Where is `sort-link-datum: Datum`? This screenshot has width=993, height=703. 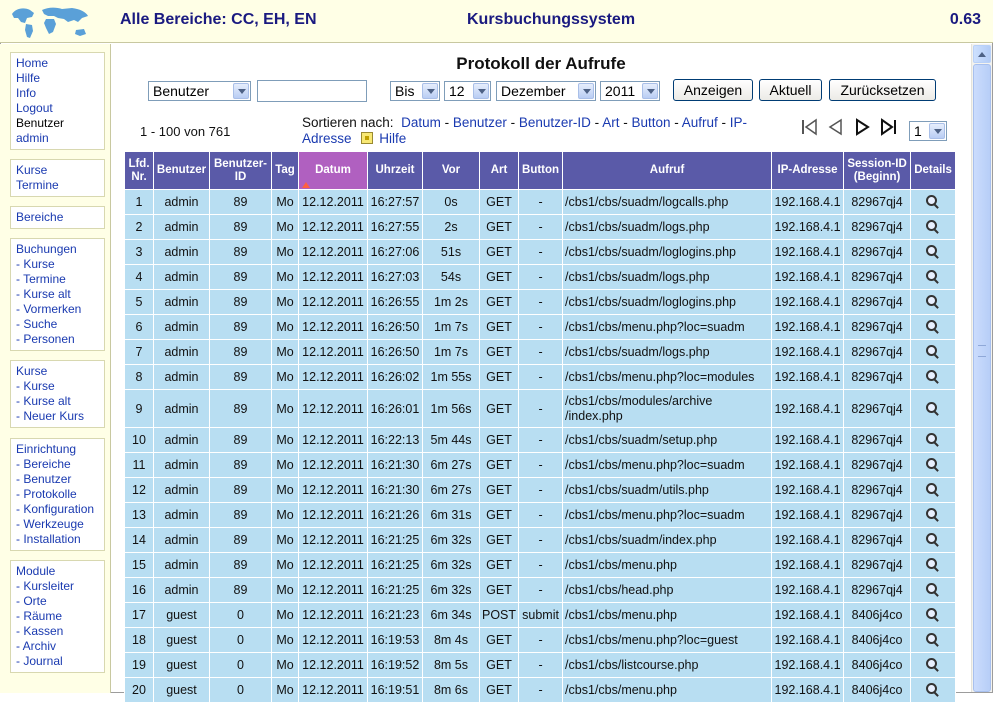 sort-link-datum: Datum is located at coordinates (421, 122).